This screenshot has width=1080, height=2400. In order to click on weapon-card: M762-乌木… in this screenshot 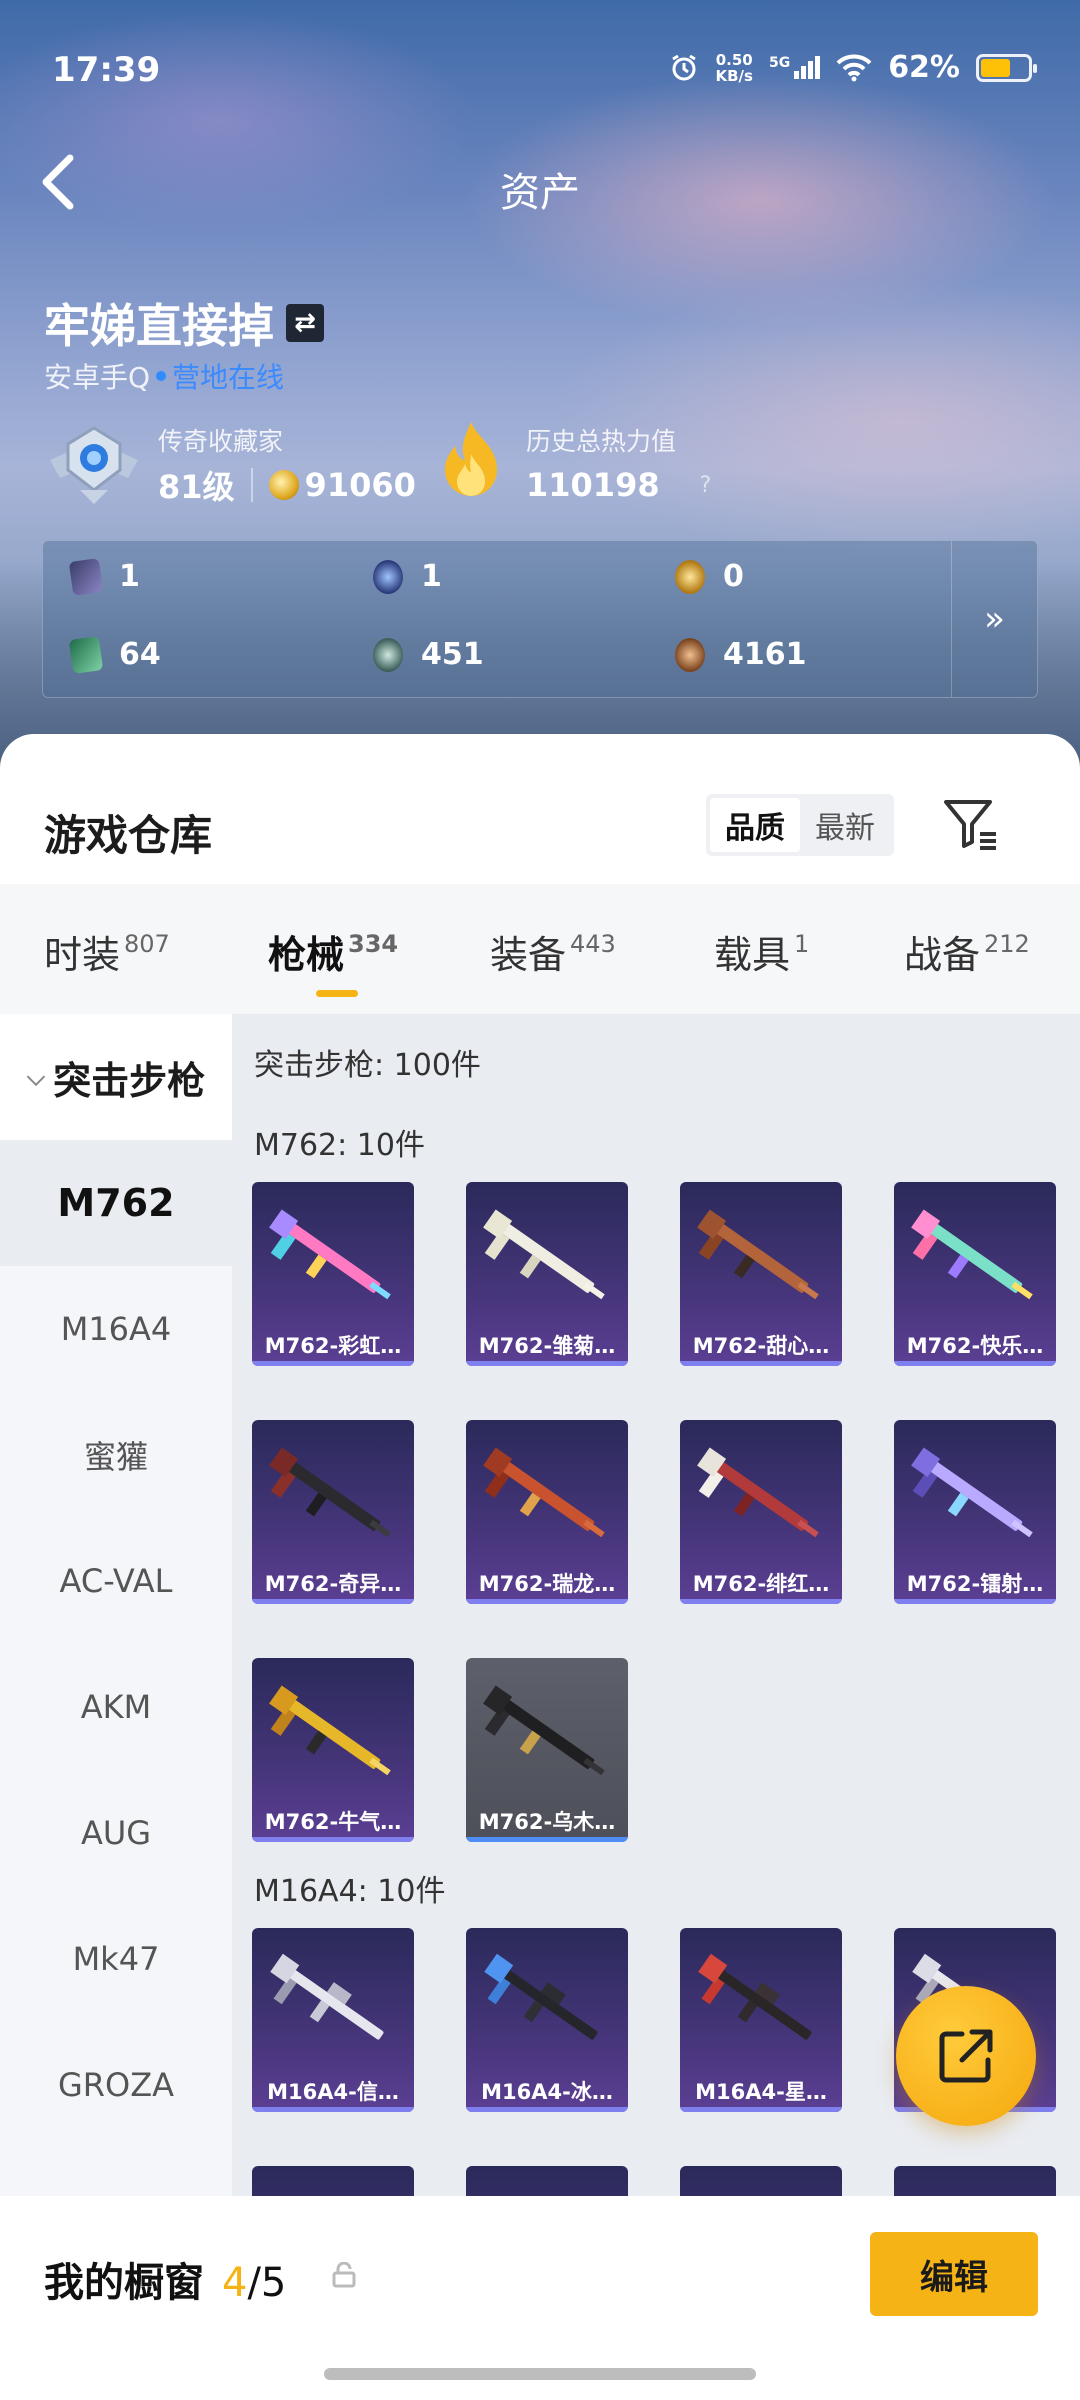, I will do `click(547, 1750)`.